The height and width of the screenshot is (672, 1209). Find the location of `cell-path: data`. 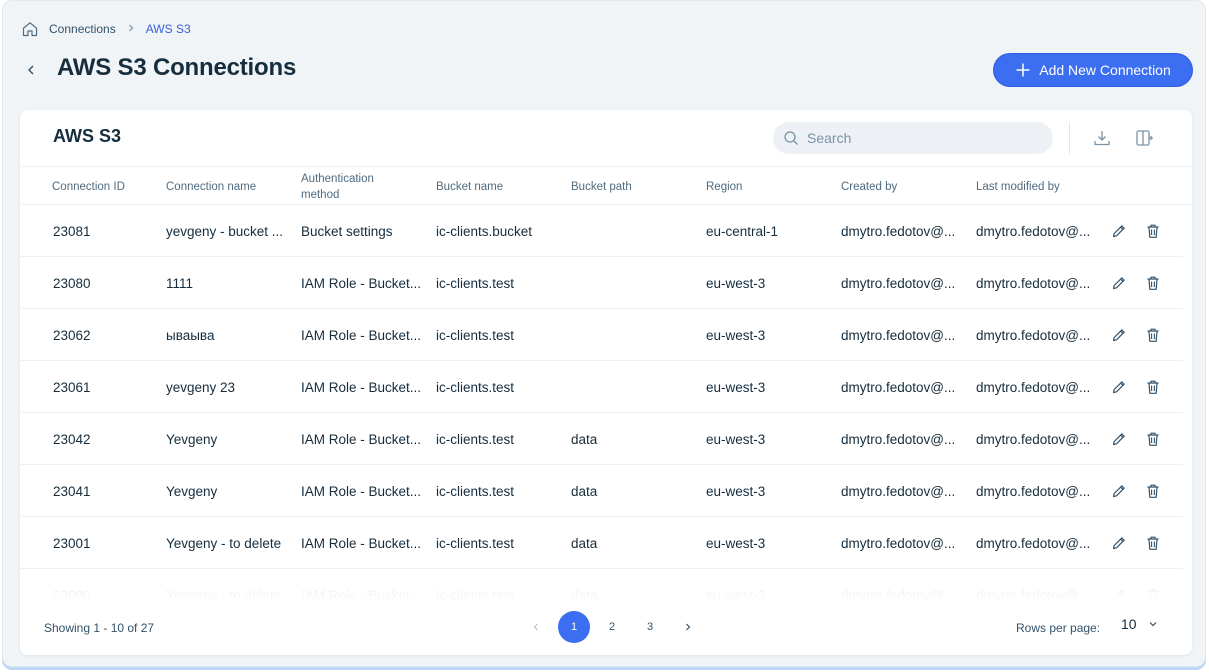

cell-path: data is located at coordinates (584, 543).